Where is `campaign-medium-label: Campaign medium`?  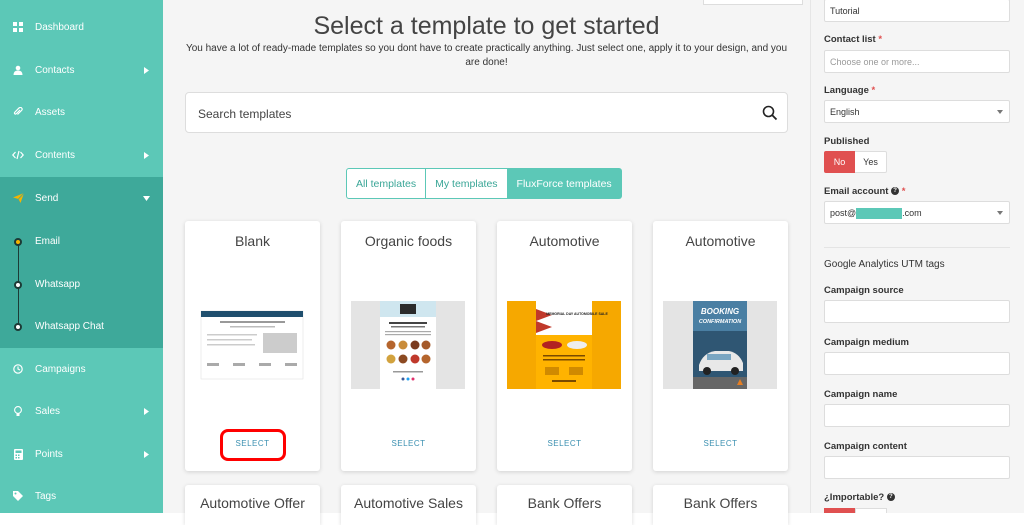 campaign-medium-label: Campaign medium is located at coordinates (866, 342).